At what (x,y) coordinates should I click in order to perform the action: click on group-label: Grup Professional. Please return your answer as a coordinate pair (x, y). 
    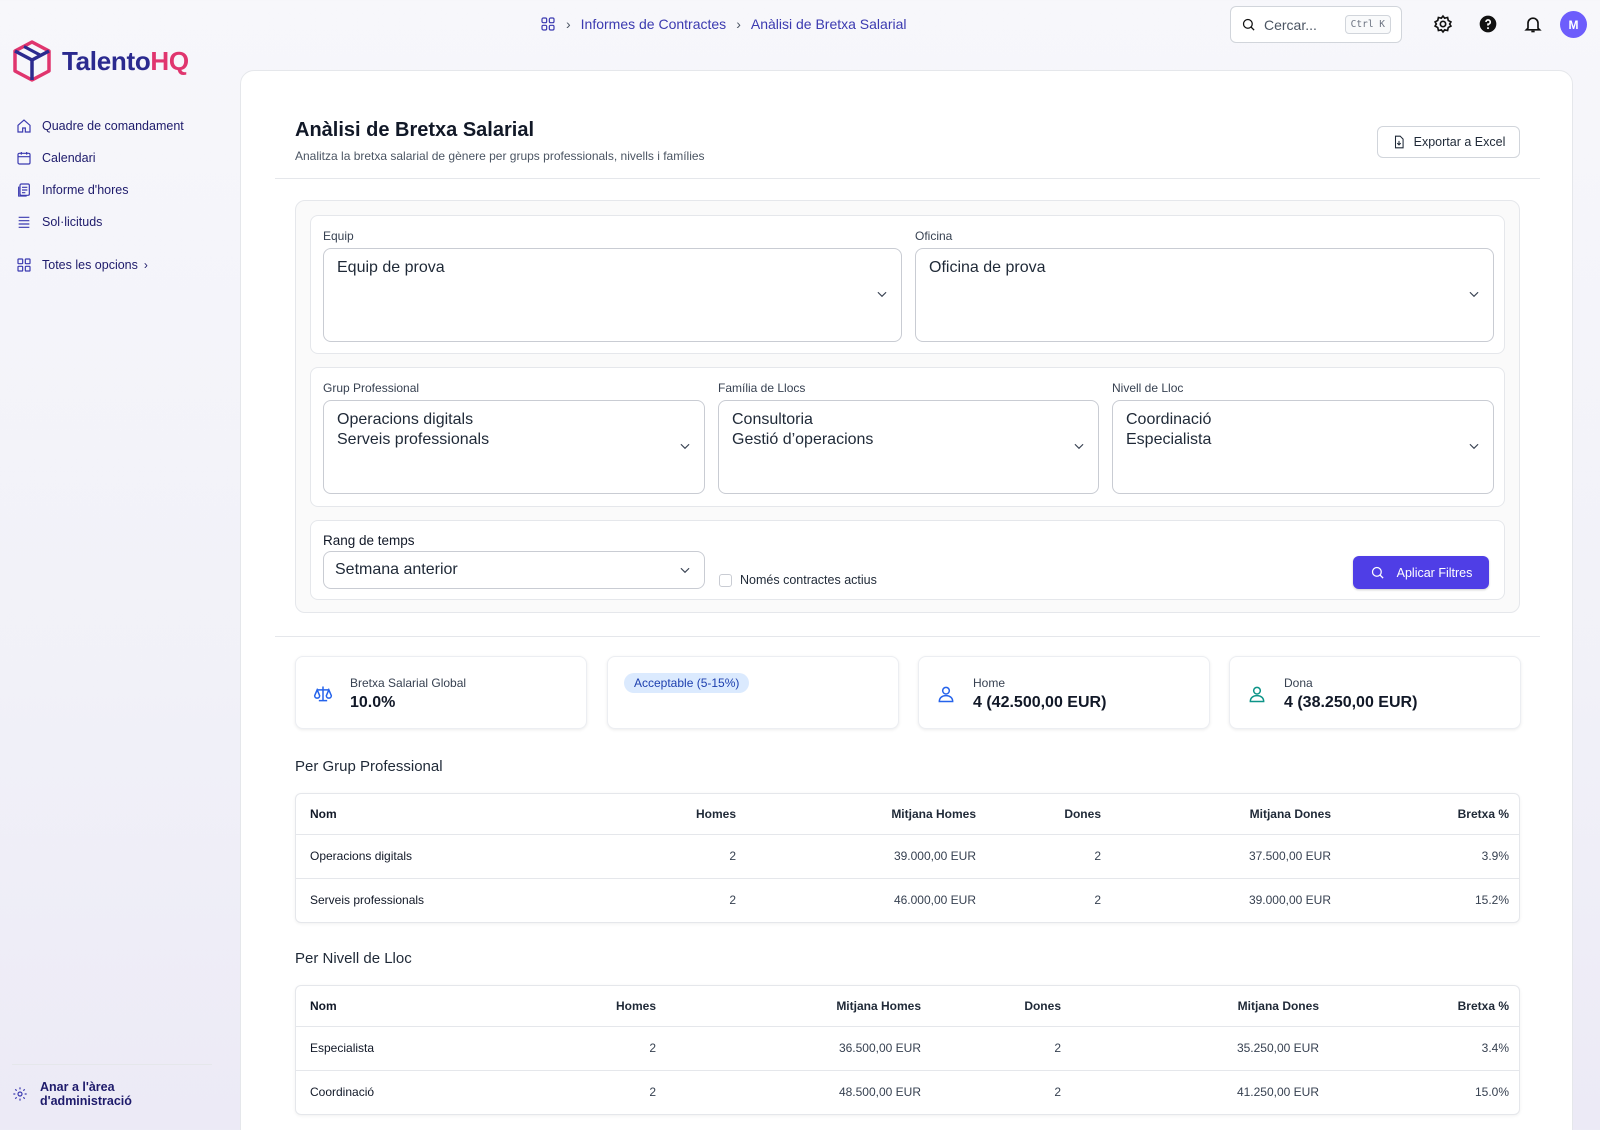
    Looking at the image, I should click on (371, 388).